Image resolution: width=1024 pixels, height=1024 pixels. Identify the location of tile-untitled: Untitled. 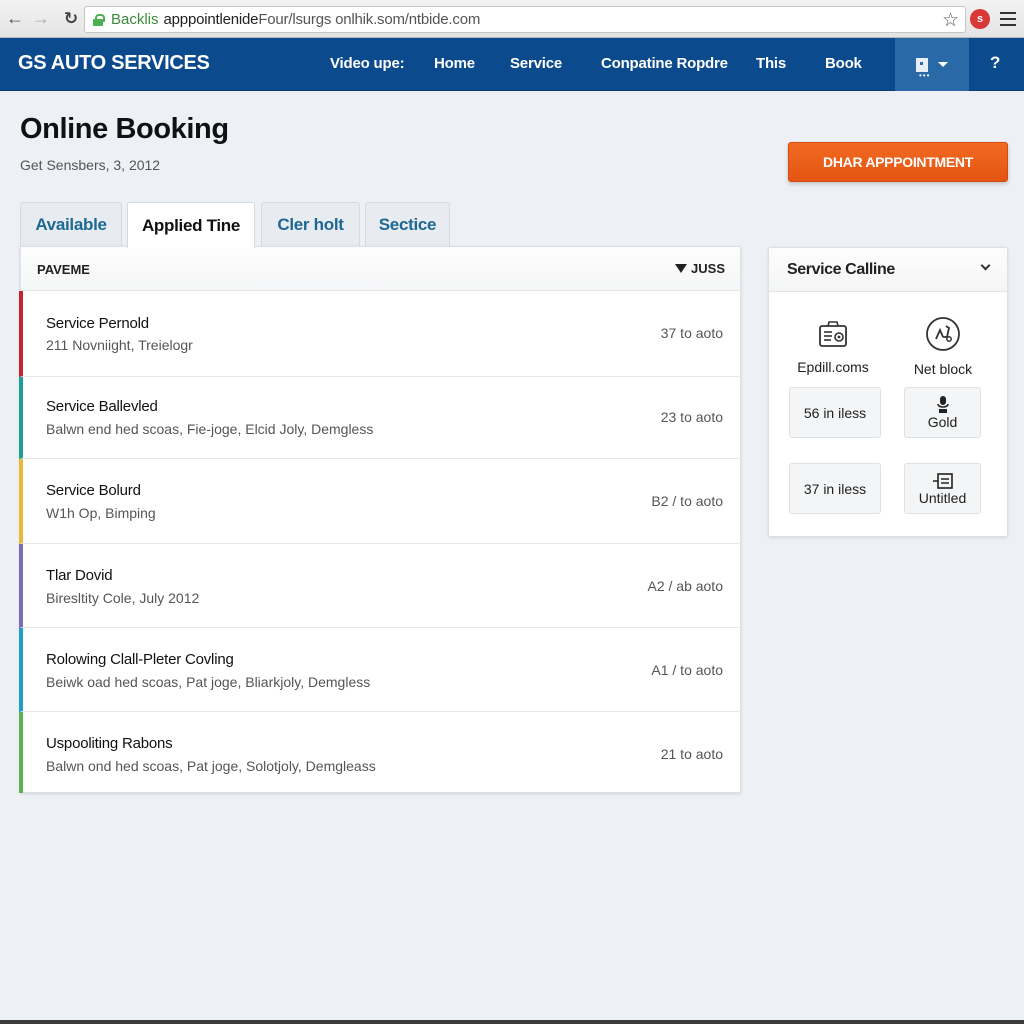
(942, 488).